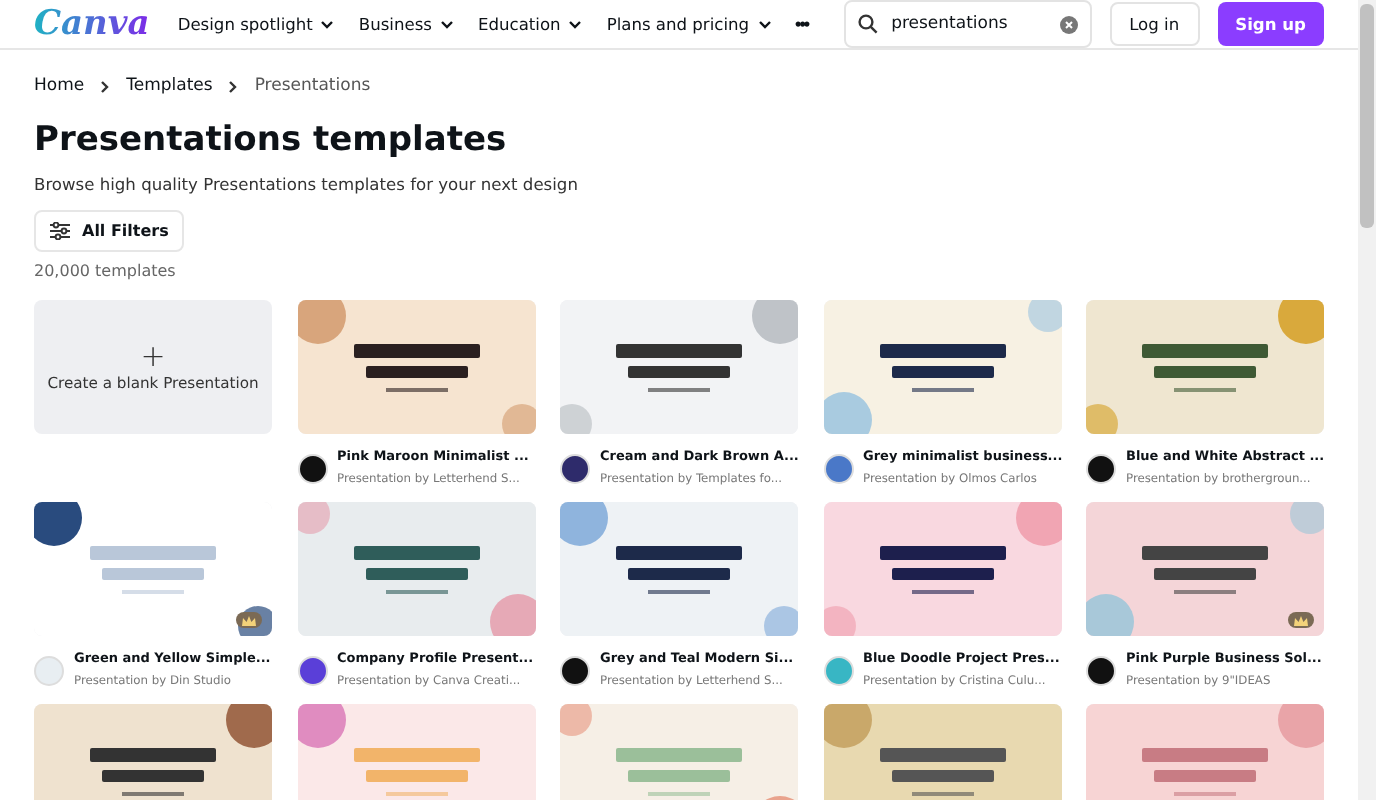 The width and height of the screenshot is (1376, 800). I want to click on scrollbar, so click(1367, 400).